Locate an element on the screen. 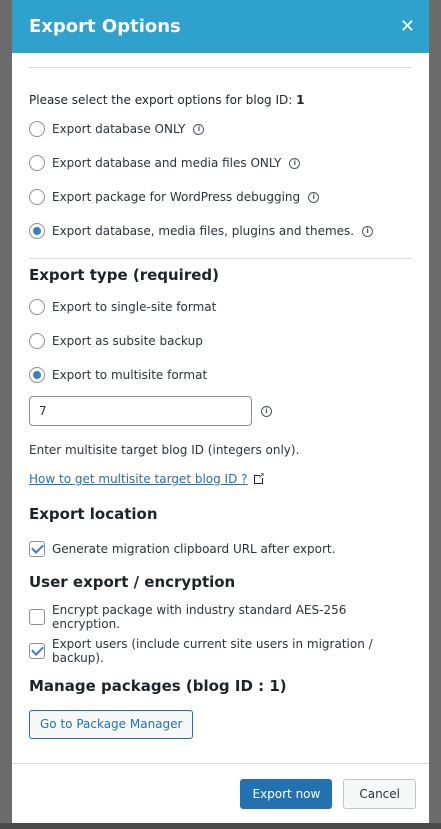 The height and width of the screenshot is (829, 441). export-type-label: Export to multisite format is located at coordinates (130, 375).